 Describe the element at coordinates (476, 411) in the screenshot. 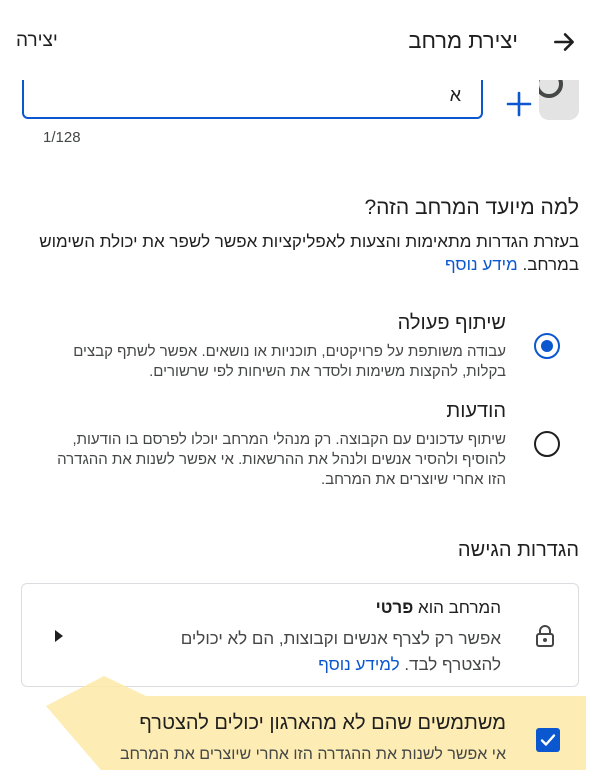

I see `option-title: הודעות` at that location.